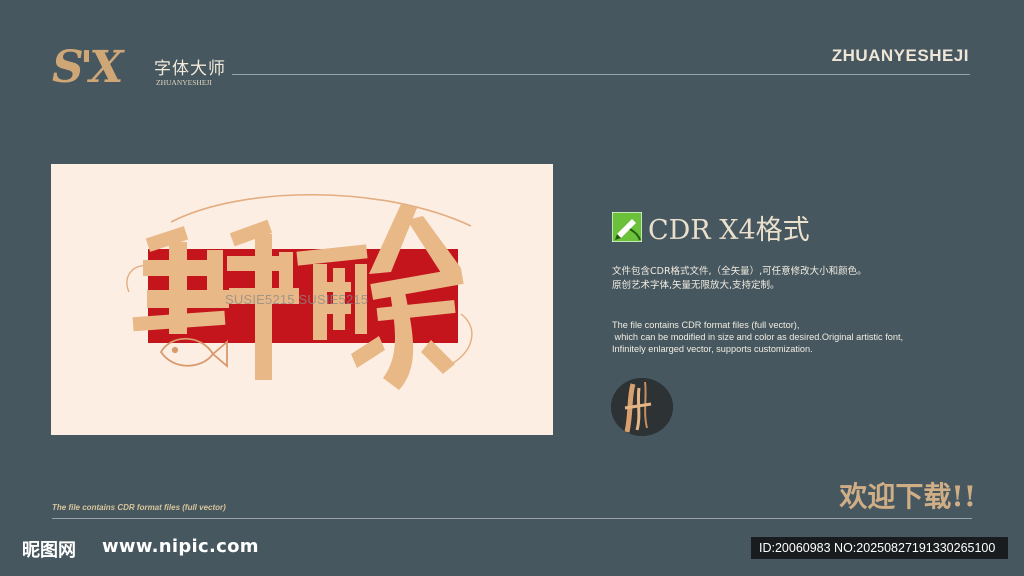 The image size is (1024, 576). What do you see at coordinates (900, 55) in the screenshot?
I see `header-right-label: ZHUANYESHEJI` at bounding box center [900, 55].